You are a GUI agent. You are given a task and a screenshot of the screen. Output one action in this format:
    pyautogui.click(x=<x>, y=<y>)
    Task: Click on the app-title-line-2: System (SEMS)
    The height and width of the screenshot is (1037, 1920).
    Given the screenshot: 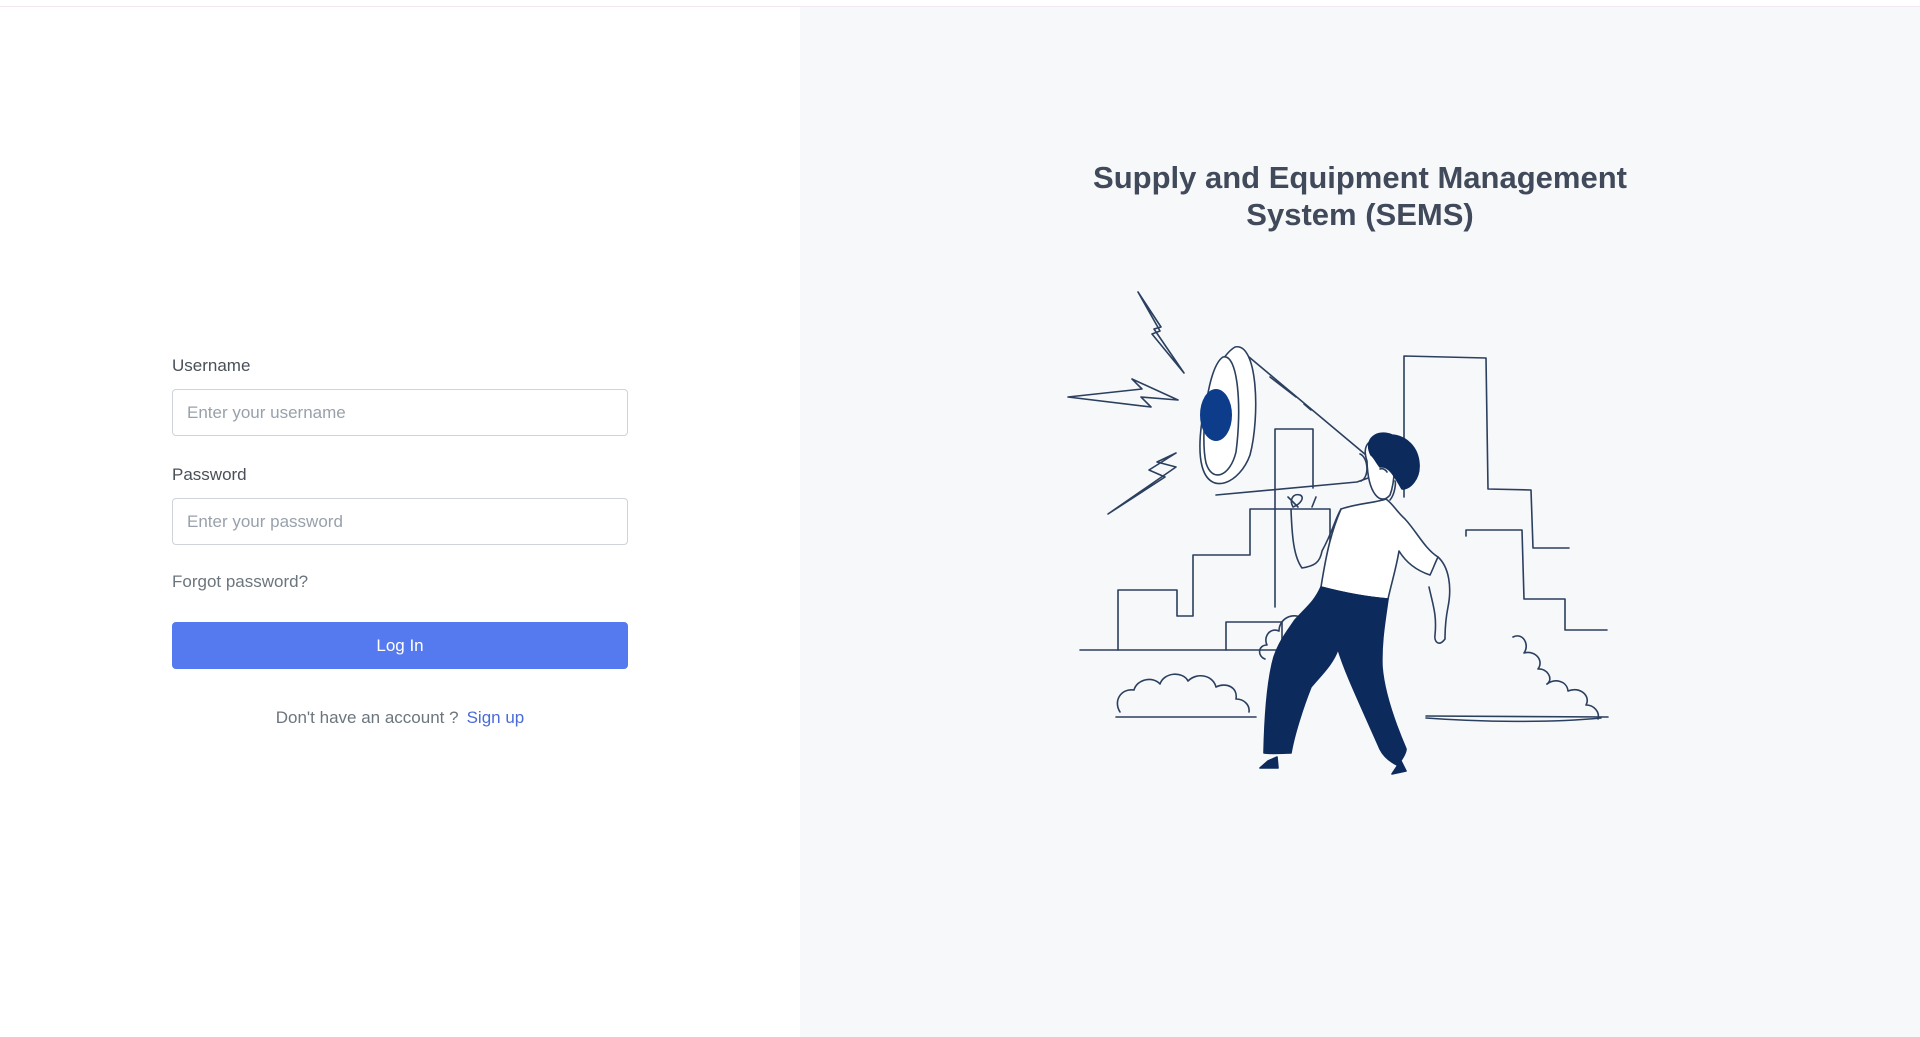 What is the action you would take?
    pyautogui.click(x=1360, y=214)
    